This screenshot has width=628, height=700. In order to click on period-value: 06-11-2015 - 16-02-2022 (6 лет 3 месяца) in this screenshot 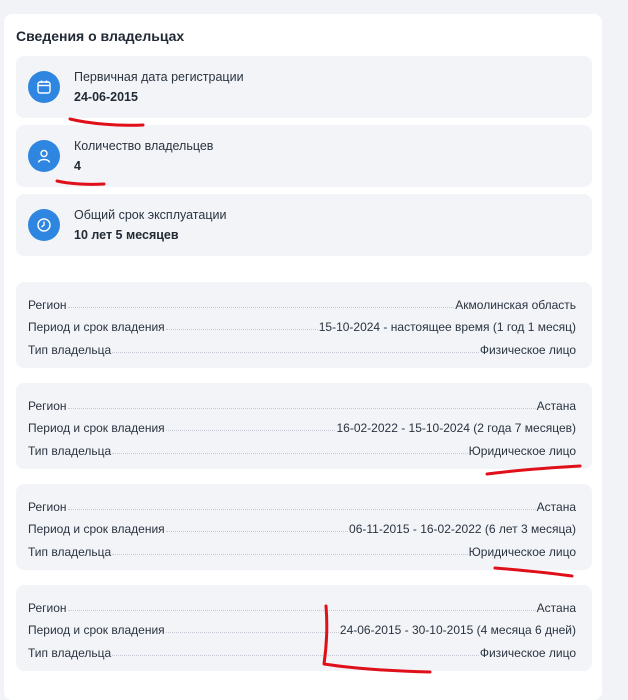, I will do `click(462, 529)`.